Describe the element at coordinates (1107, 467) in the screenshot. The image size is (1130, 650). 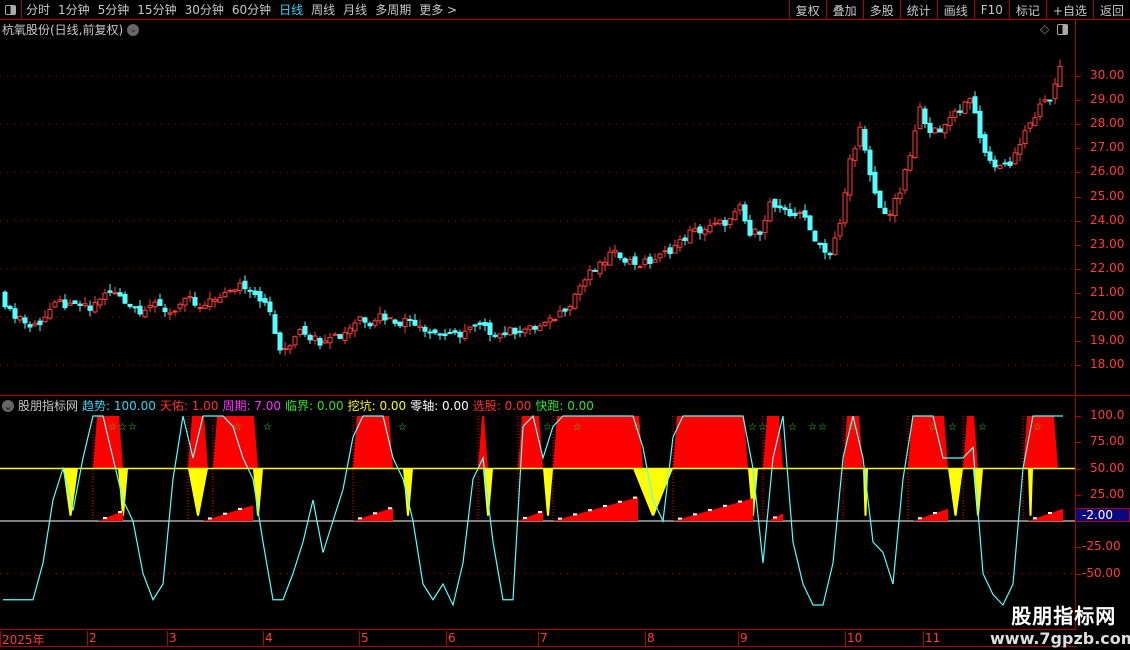
I see `indicator-axis-label: 50.00` at that location.